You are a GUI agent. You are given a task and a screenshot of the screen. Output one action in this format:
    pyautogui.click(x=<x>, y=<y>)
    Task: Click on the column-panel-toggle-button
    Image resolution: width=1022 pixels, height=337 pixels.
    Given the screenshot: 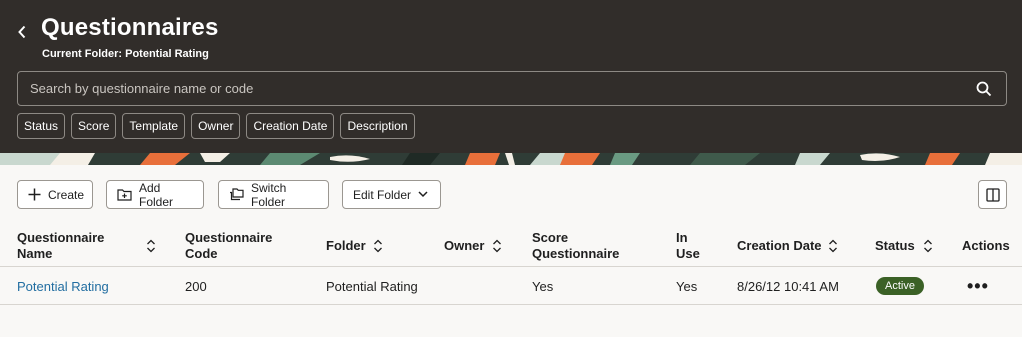 What is the action you would take?
    pyautogui.click(x=992, y=194)
    